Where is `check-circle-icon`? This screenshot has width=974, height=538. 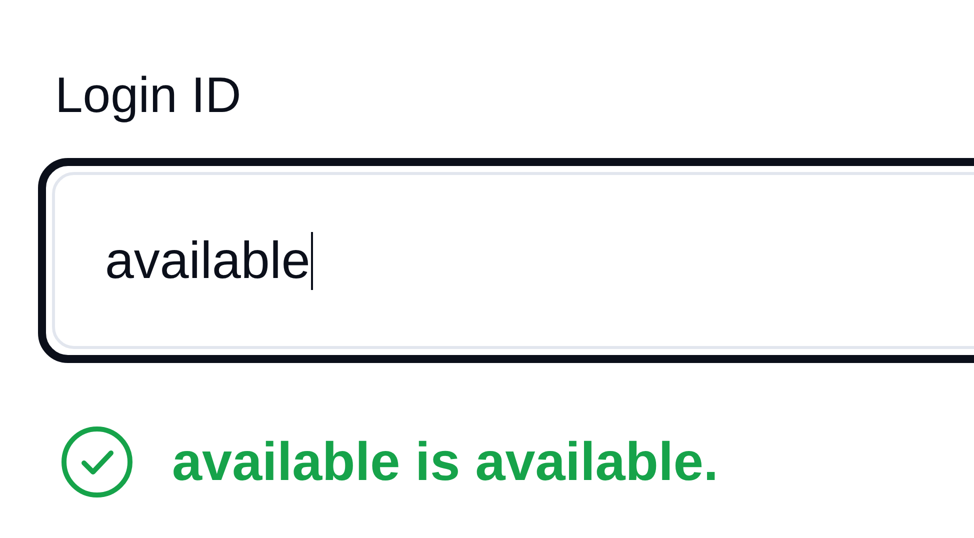 check-circle-icon is located at coordinates (97, 462).